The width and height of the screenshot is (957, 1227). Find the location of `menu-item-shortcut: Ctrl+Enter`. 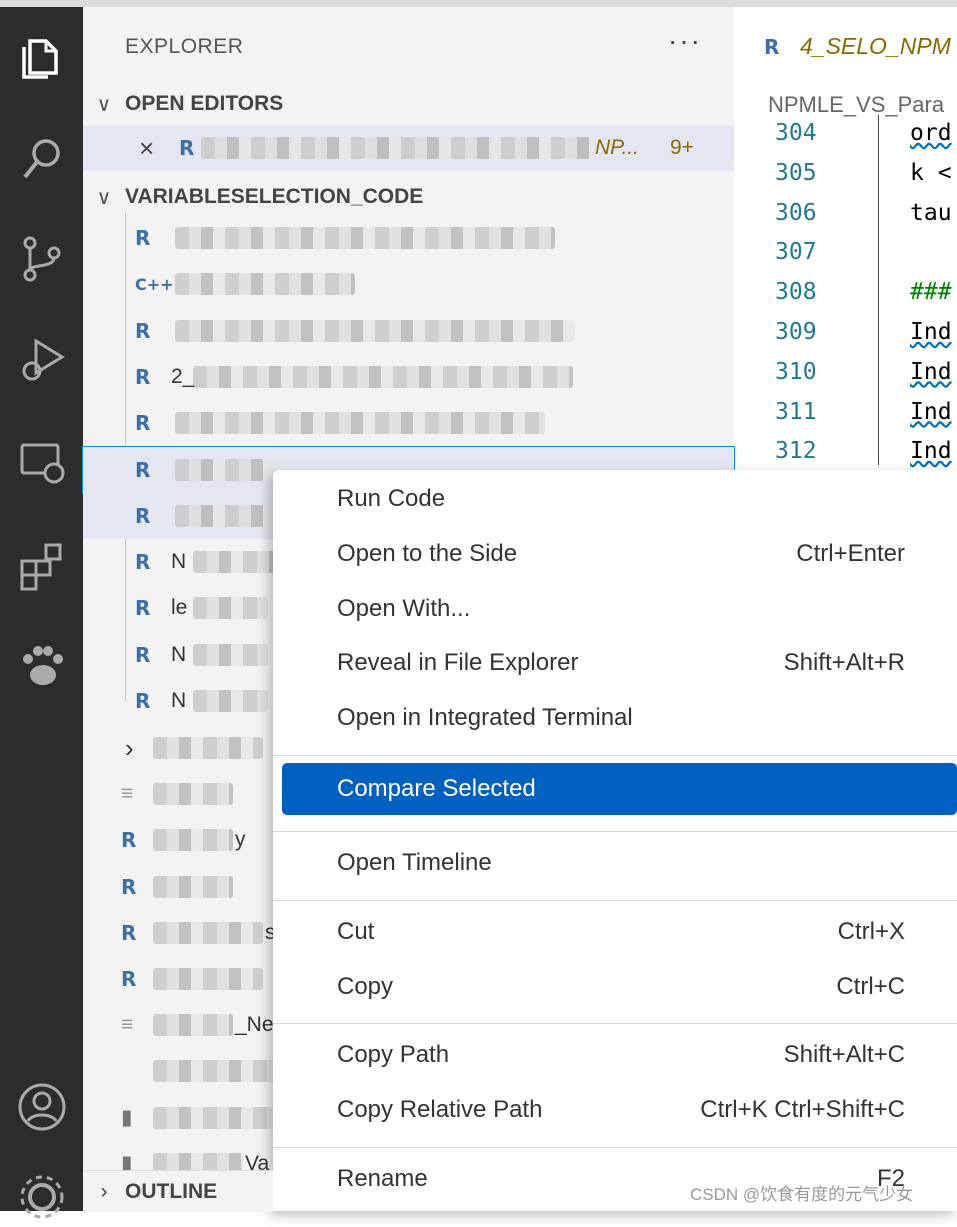

menu-item-shortcut: Ctrl+Enter is located at coordinates (850, 553).